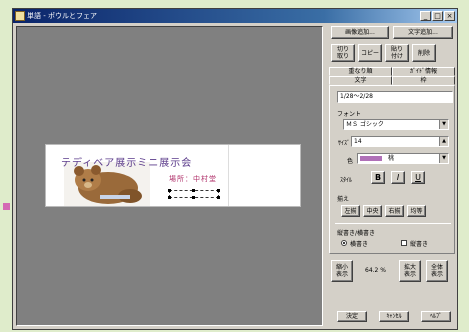  I want to click on vertical-checkbox, so click(404, 243).